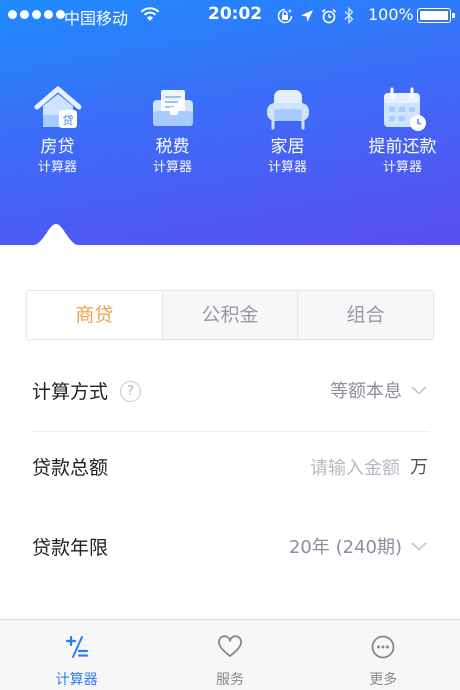  What do you see at coordinates (70, 468) in the screenshot?
I see `loan-amount-label: 贷款总额` at bounding box center [70, 468].